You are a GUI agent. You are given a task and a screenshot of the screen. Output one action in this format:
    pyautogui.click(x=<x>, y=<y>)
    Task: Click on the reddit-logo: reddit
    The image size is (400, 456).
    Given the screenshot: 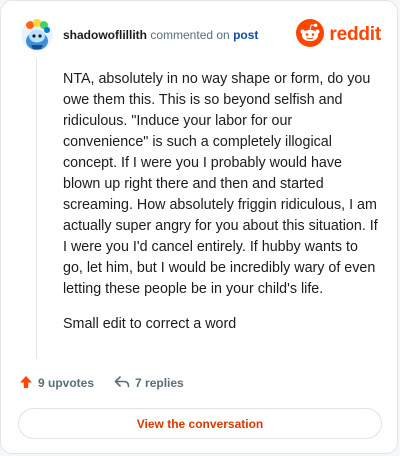 What is the action you would take?
    pyautogui.click(x=338, y=35)
    